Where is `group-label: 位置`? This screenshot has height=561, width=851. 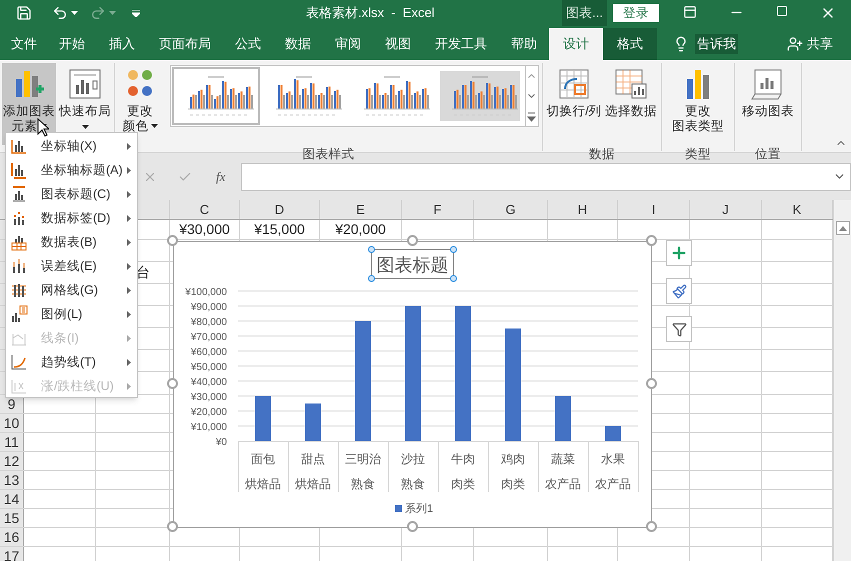
group-label: 位置 is located at coordinates (768, 154).